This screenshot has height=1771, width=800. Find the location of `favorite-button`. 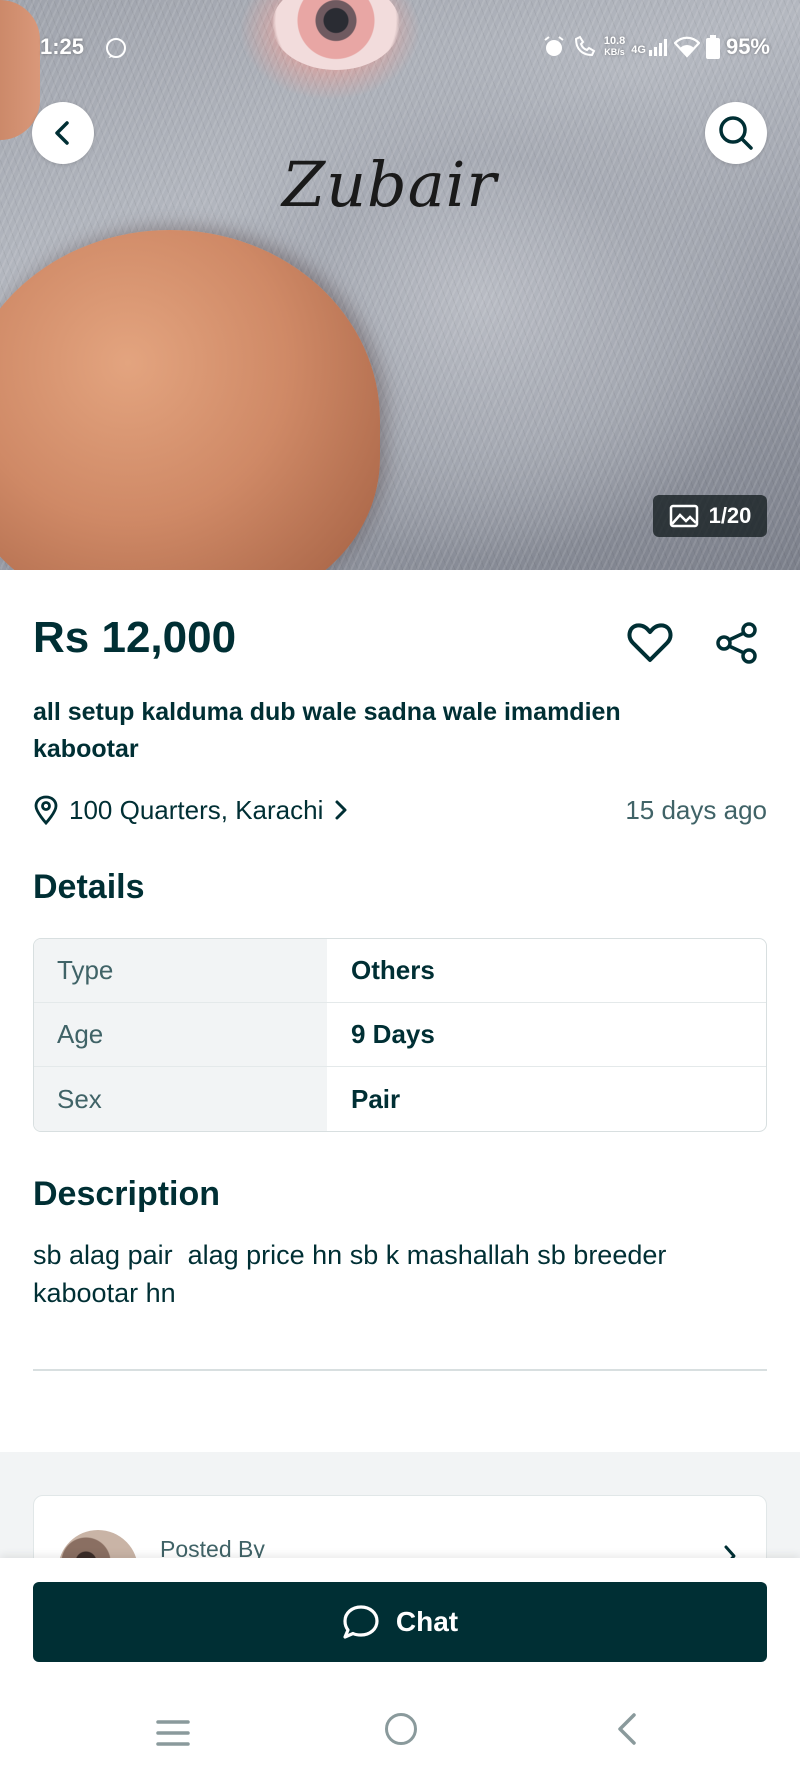

favorite-button is located at coordinates (650, 643).